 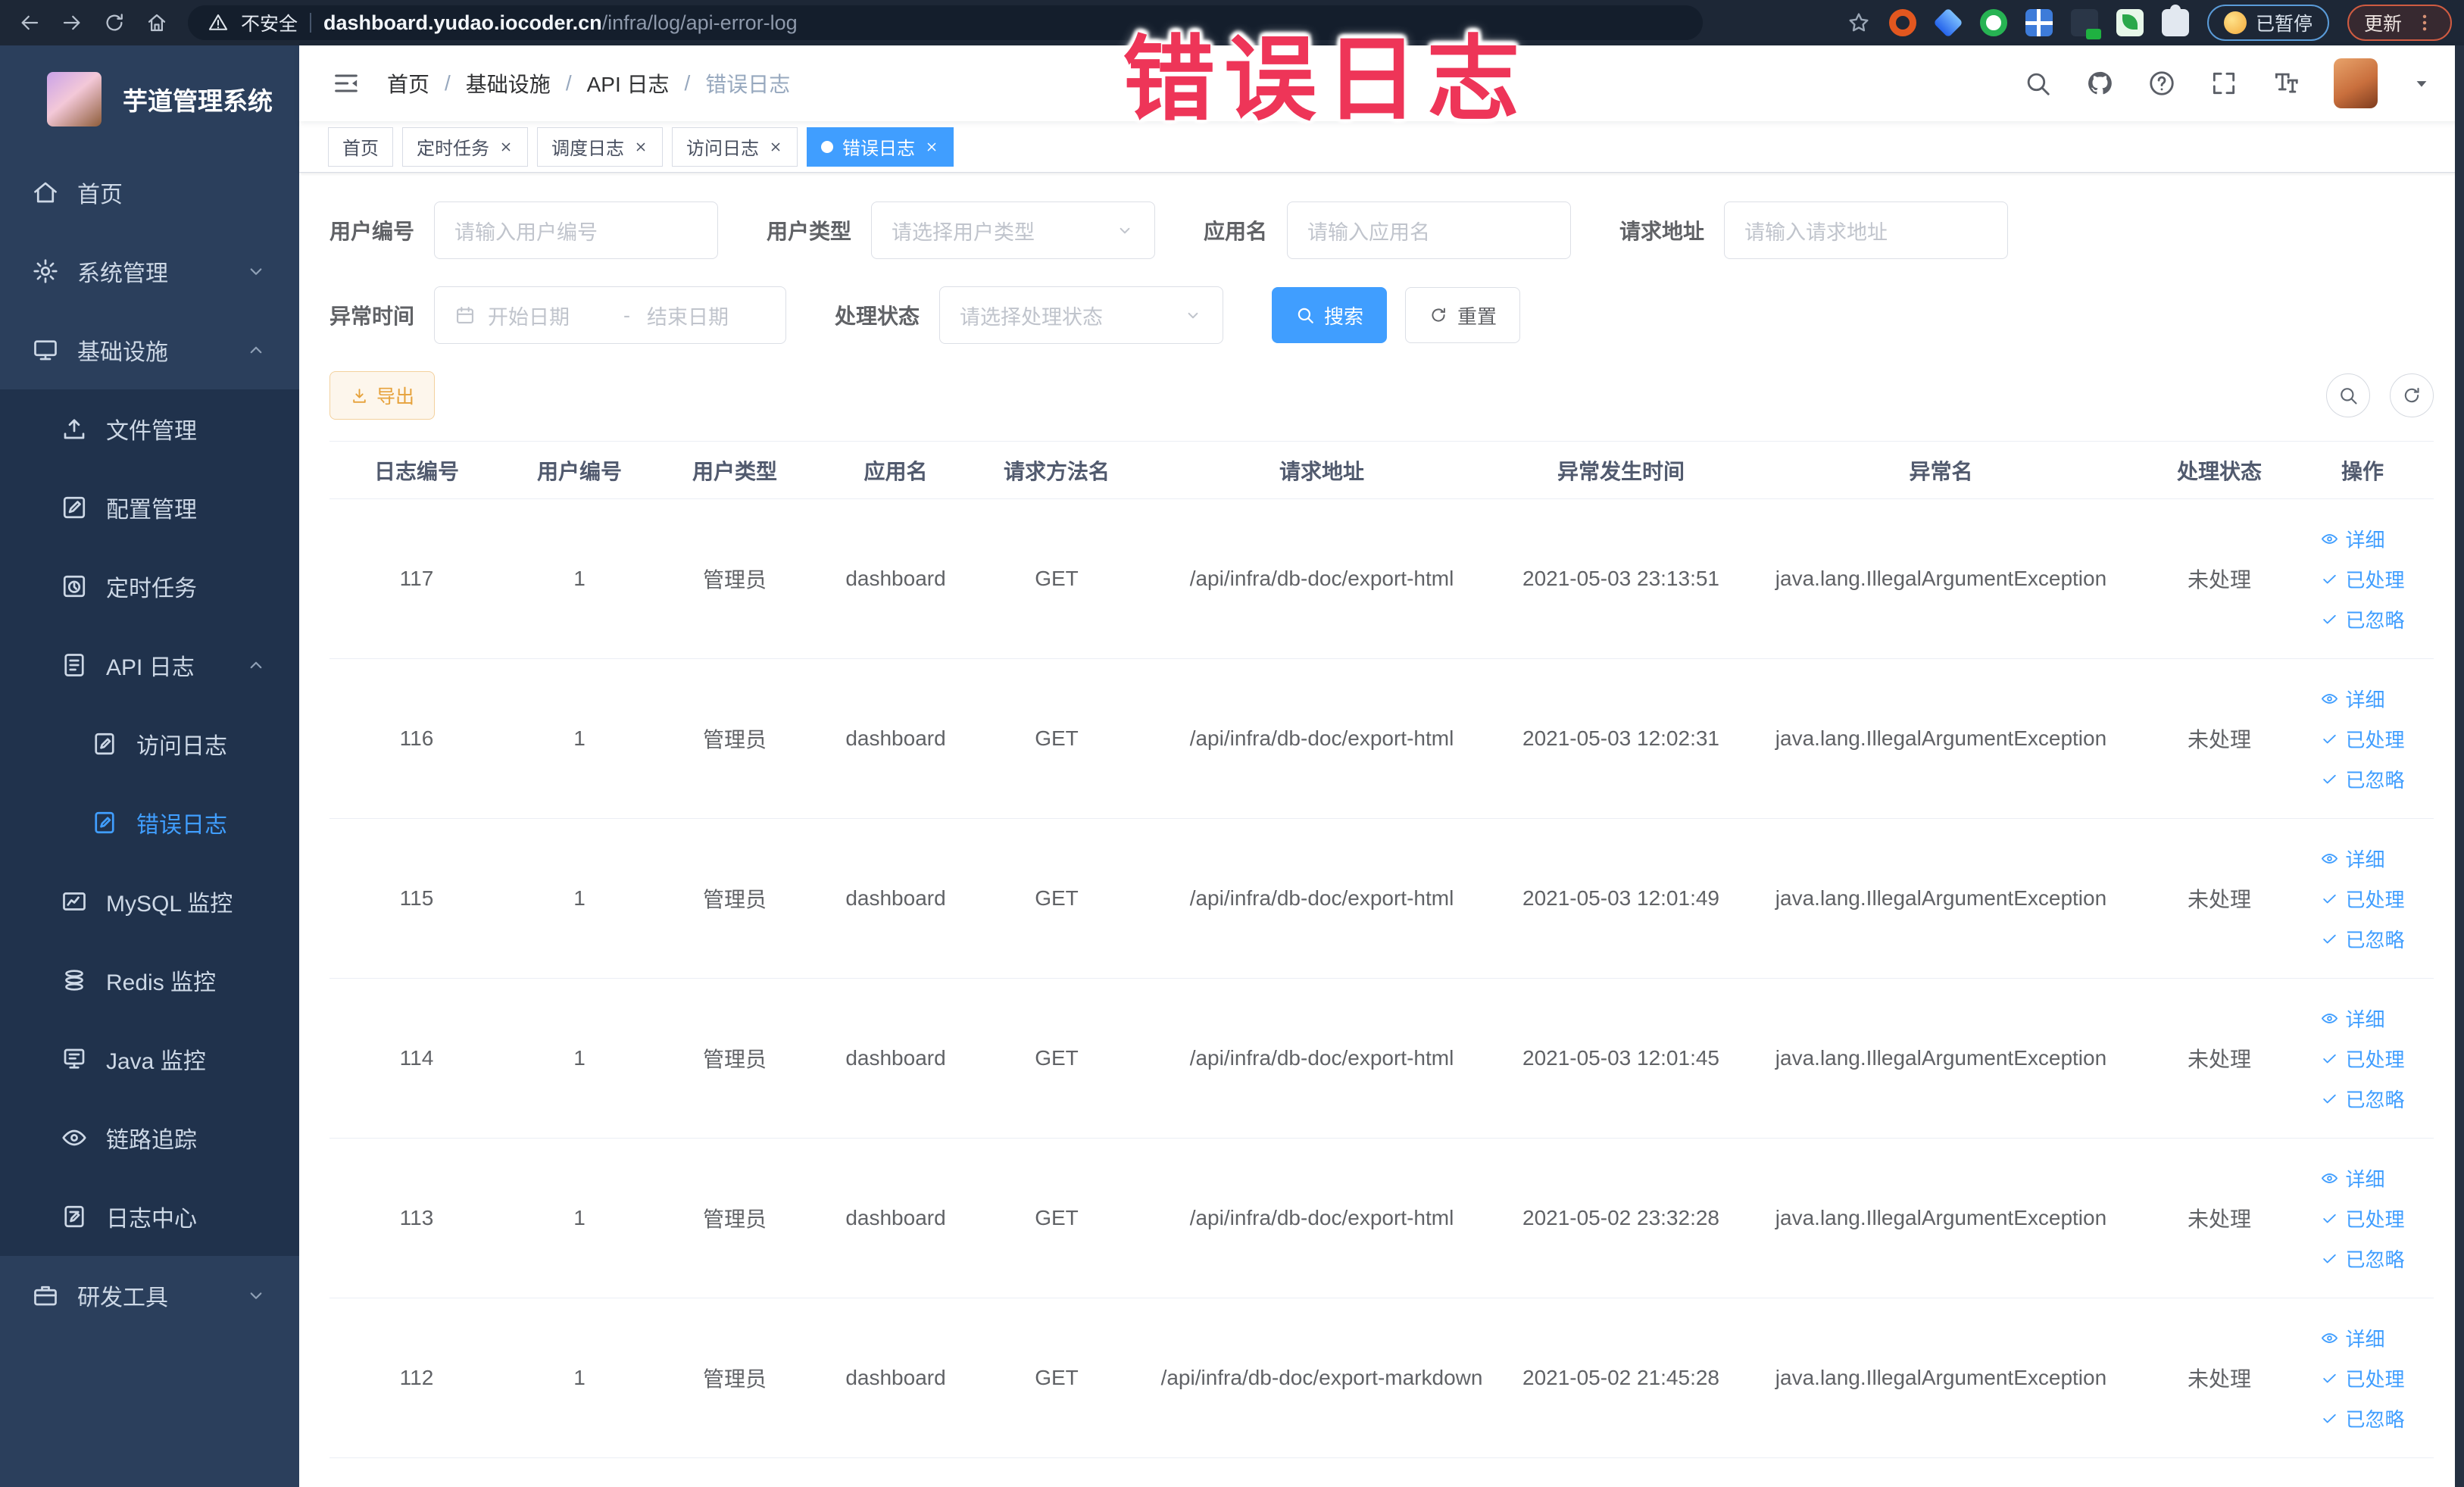 I want to click on sidebar-item-label: 研发工具, so click(x=122, y=1298).